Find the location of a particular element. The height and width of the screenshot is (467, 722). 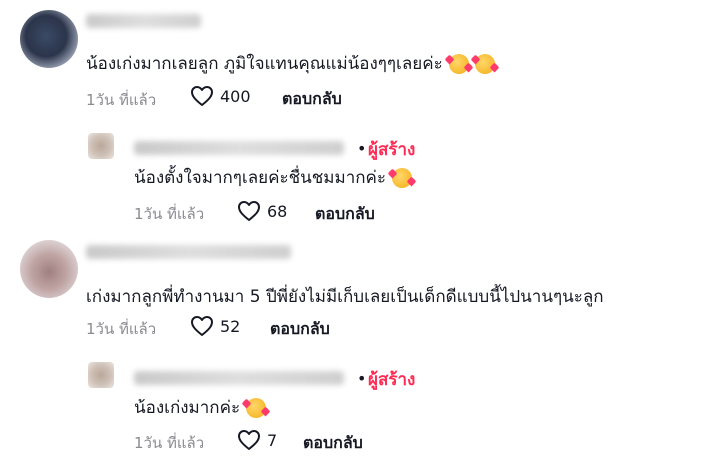

like-count: 400 is located at coordinates (235, 96).